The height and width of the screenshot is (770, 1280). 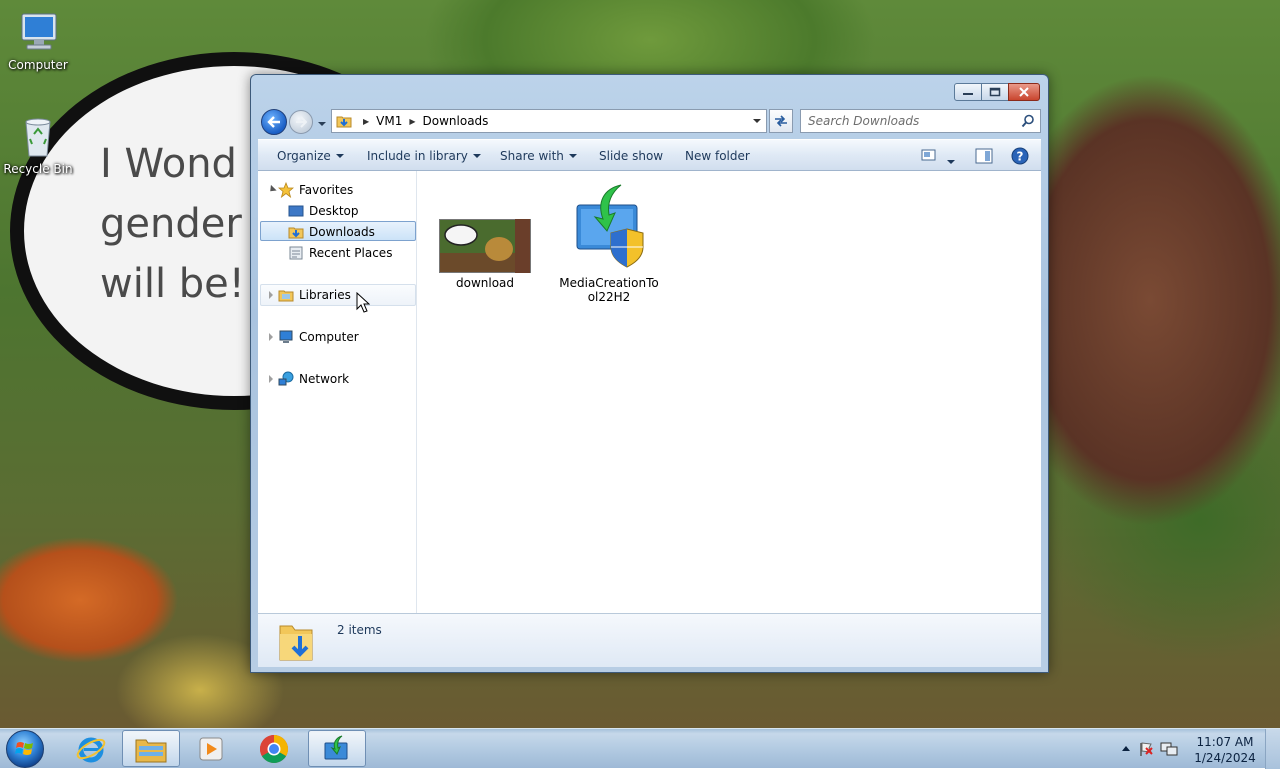 What do you see at coordinates (1027, 121) in the screenshot?
I see `search-icon` at bounding box center [1027, 121].